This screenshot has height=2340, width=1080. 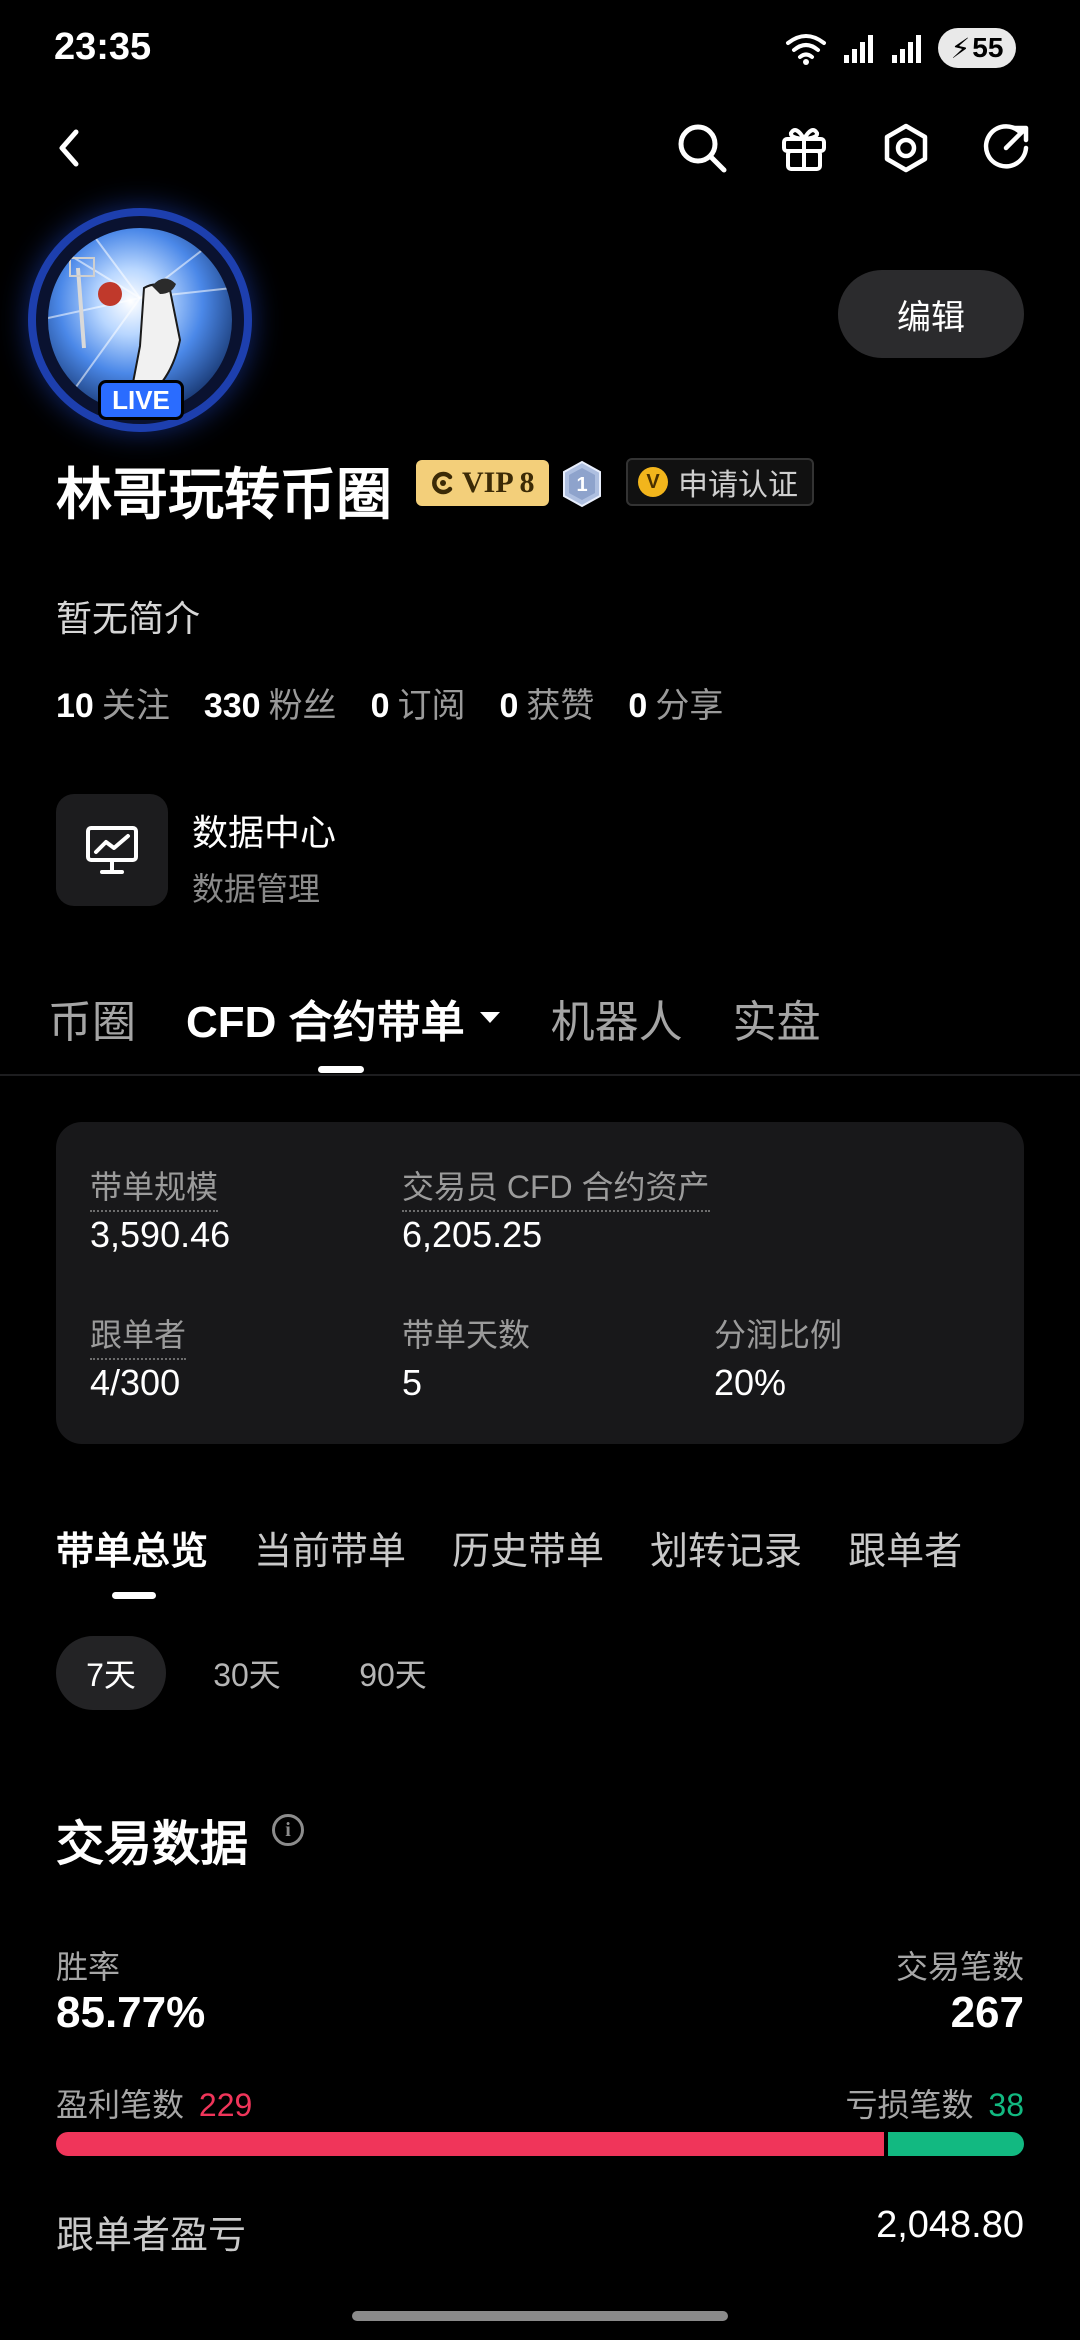 What do you see at coordinates (393, 1673) in the screenshot?
I see `period-90d: 90天` at bounding box center [393, 1673].